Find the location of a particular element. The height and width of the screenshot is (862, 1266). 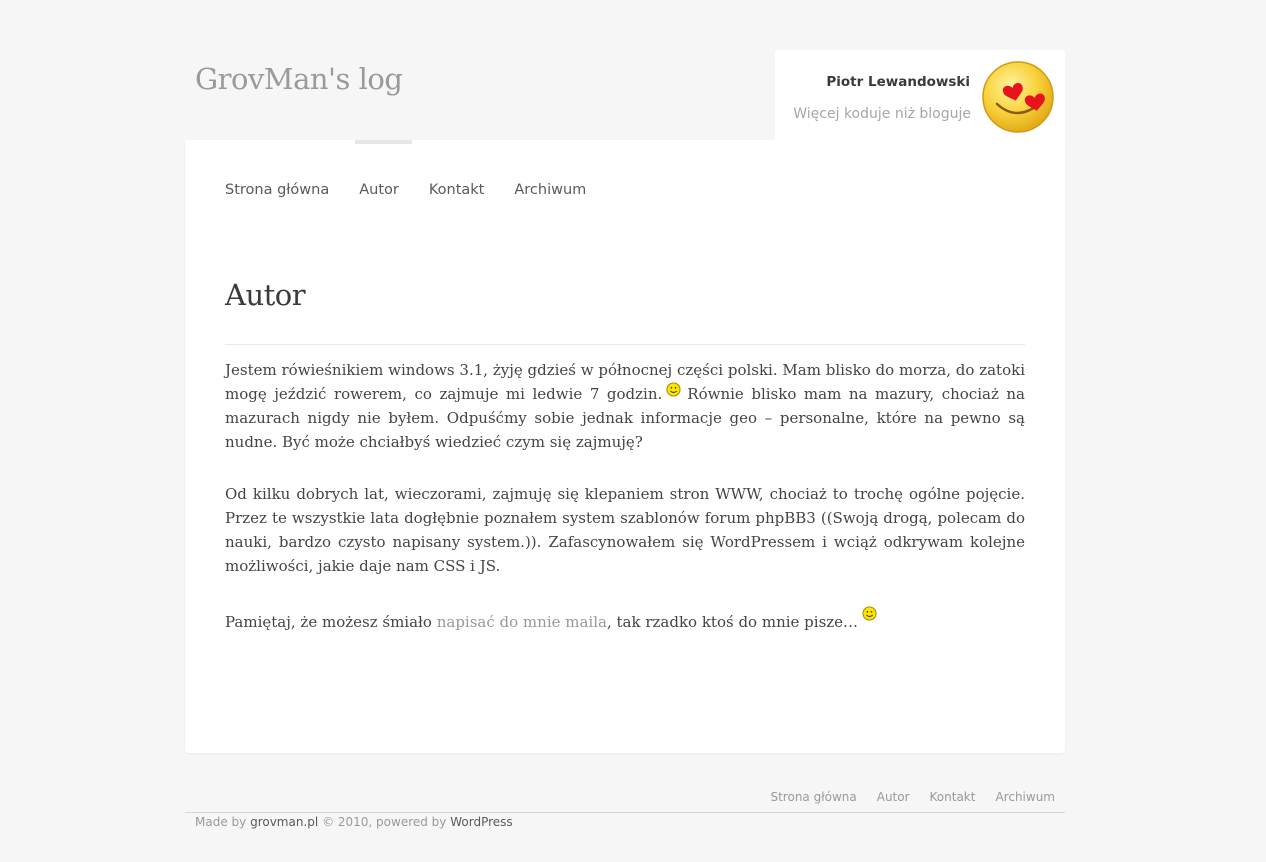

nav-active-indicator is located at coordinates (383, 142).